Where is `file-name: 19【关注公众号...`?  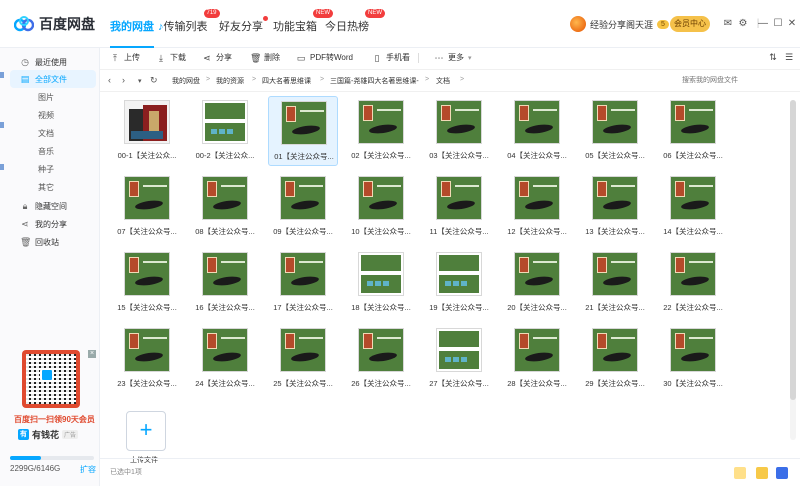
file-name: 19【关注公众号... is located at coordinates (459, 307).